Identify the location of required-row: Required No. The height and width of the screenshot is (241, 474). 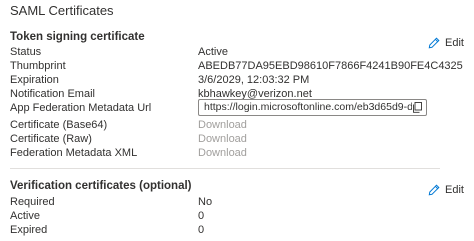
(230, 202).